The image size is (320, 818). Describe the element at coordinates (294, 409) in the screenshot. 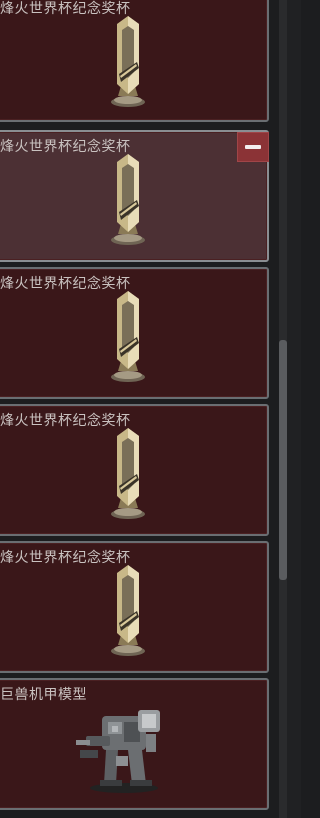

I see `side-panel-edge` at that location.